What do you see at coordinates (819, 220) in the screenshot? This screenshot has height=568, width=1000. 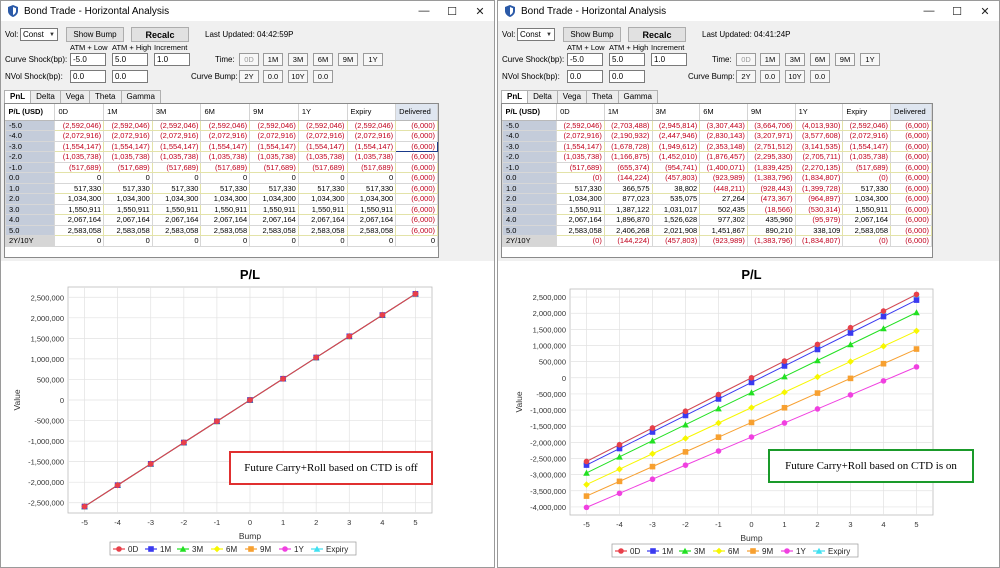 I see `grid-cell: (95,979)` at bounding box center [819, 220].